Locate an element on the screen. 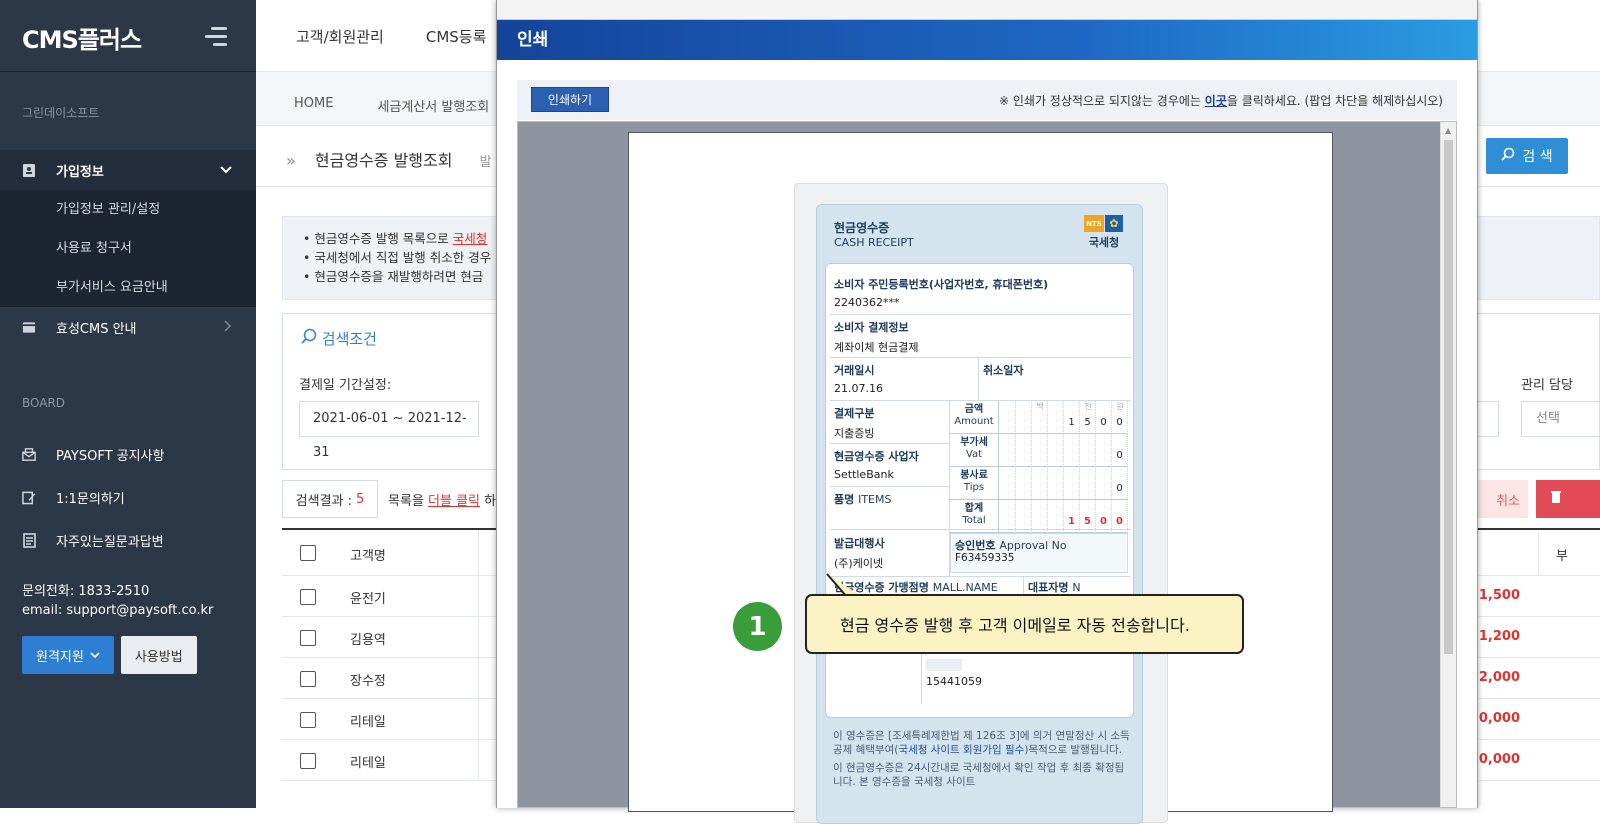  wallet-icon is located at coordinates (29, 327).